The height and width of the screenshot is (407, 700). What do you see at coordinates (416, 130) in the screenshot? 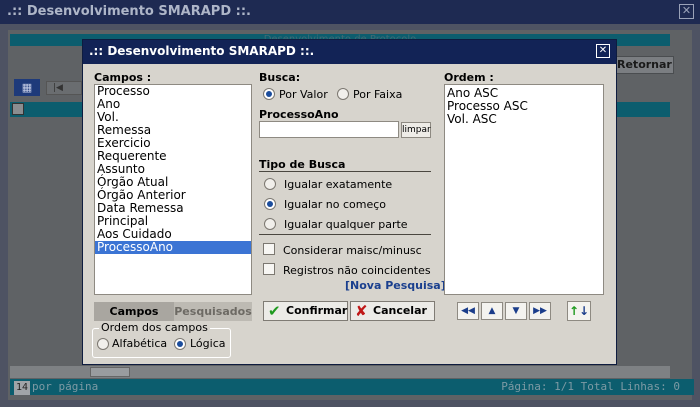
I see `limpar-button: limpar` at bounding box center [416, 130].